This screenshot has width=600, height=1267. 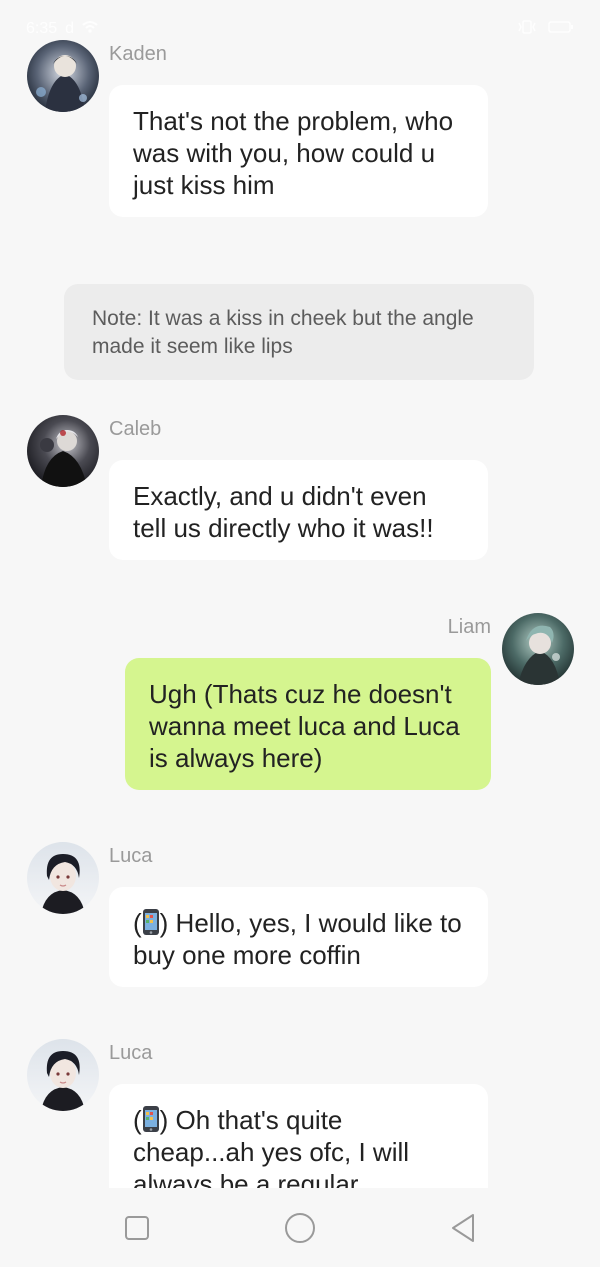 I want to click on avatar-caleb, so click(x=63, y=451).